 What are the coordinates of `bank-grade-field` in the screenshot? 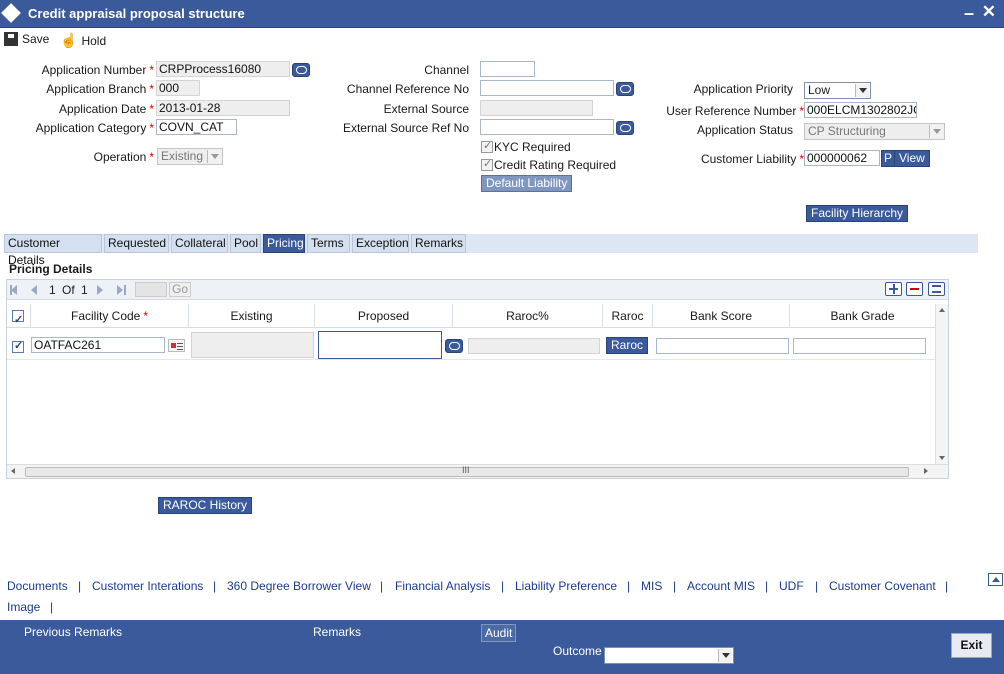 It's located at (859, 346).